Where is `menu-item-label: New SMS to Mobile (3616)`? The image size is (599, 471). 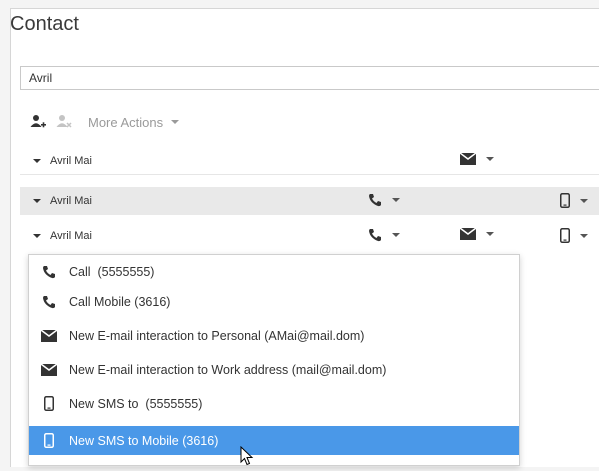 menu-item-label: New SMS to Mobile (3616) is located at coordinates (144, 440).